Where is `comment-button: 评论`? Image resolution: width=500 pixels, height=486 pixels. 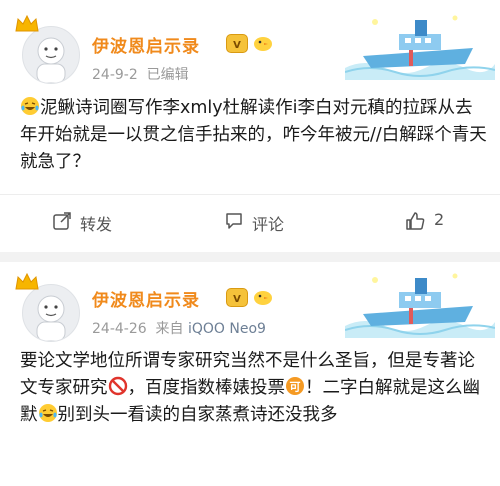 comment-button: 评论 is located at coordinates (260, 223).